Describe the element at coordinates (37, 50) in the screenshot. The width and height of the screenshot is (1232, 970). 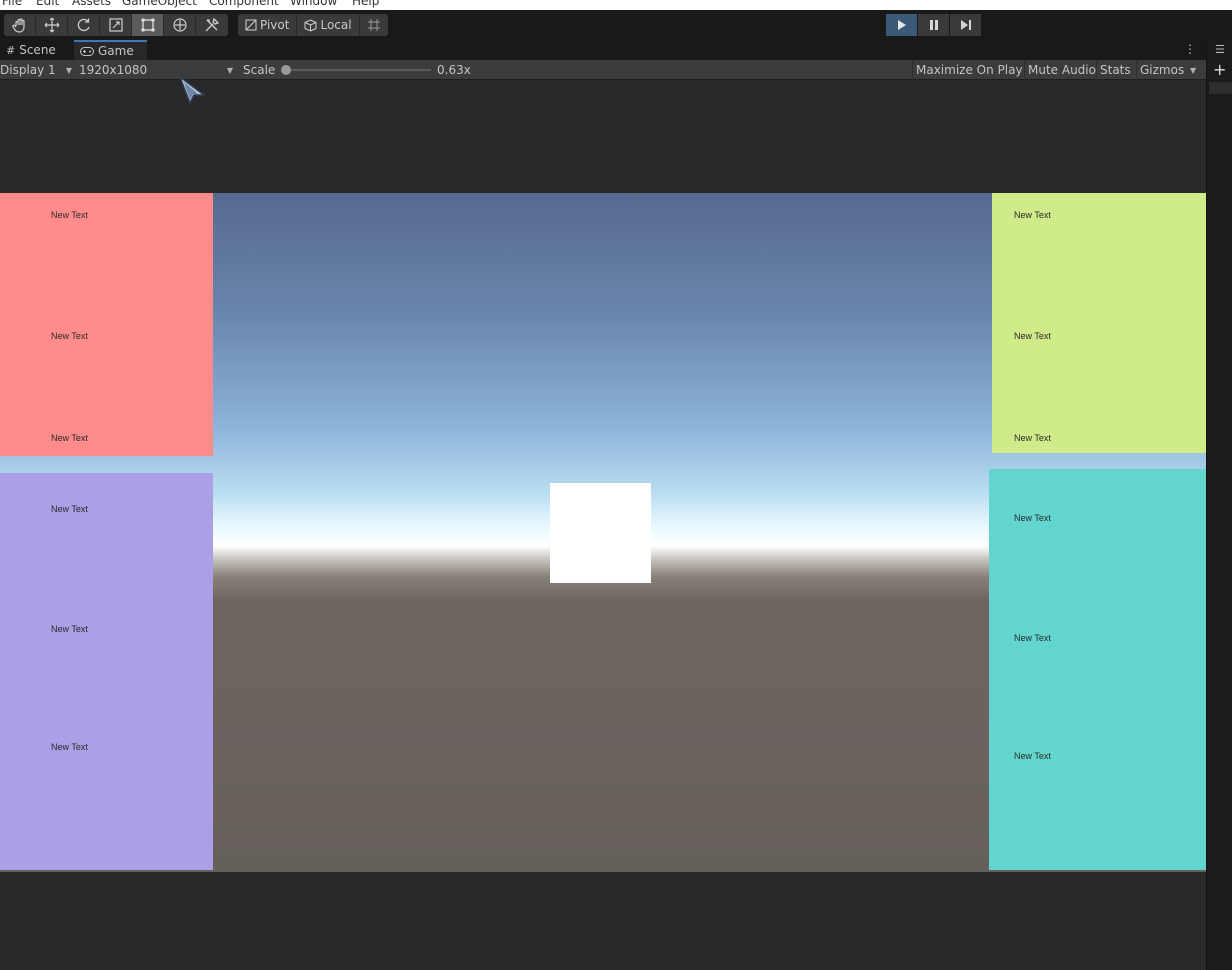
I see `tab-scene-label: Scene` at that location.